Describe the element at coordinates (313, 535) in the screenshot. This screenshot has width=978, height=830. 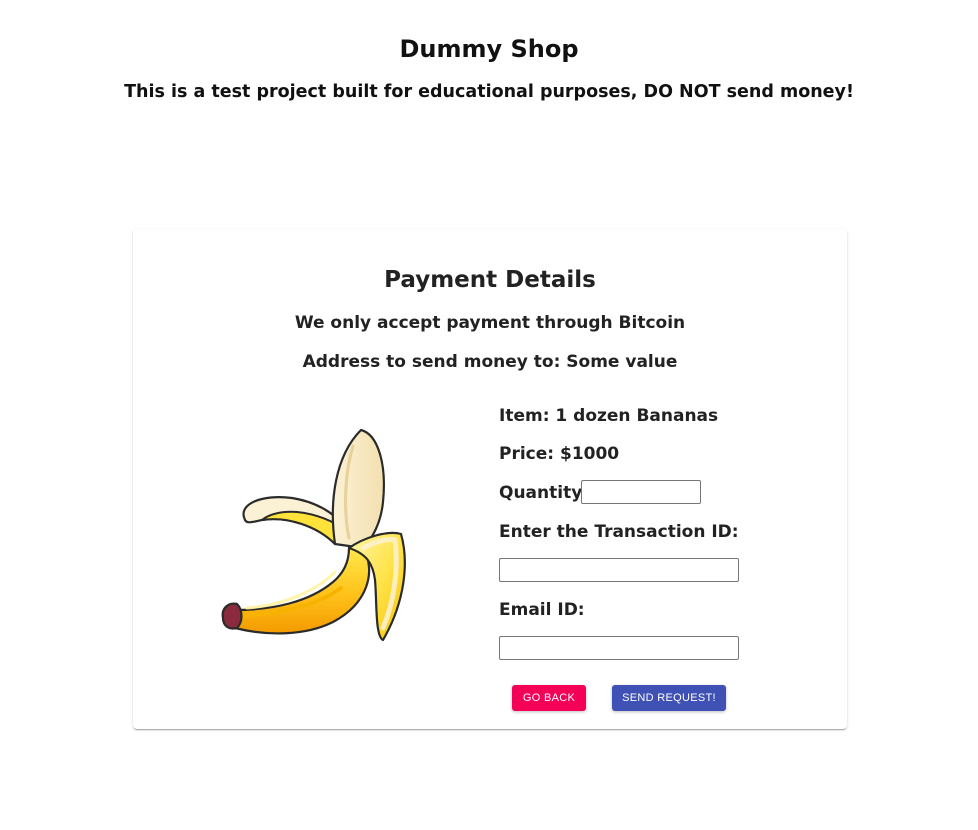
I see `banana-icon` at that location.